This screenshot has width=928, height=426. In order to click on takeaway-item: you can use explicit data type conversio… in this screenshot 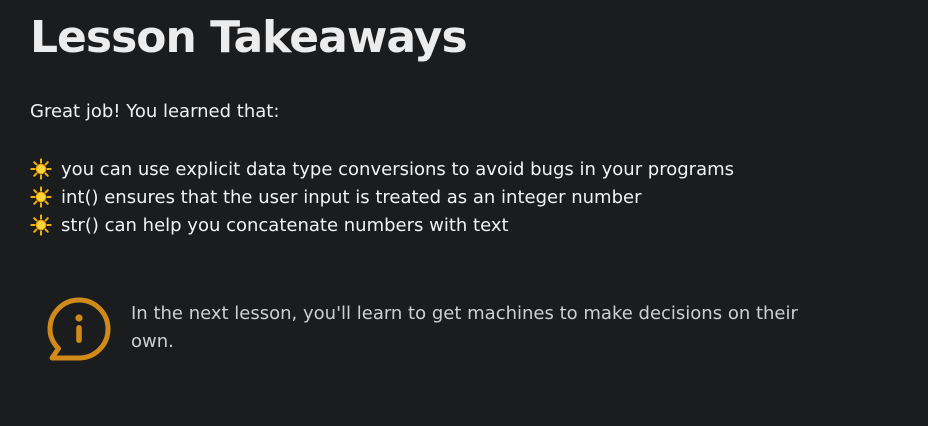, I will do `click(382, 169)`.